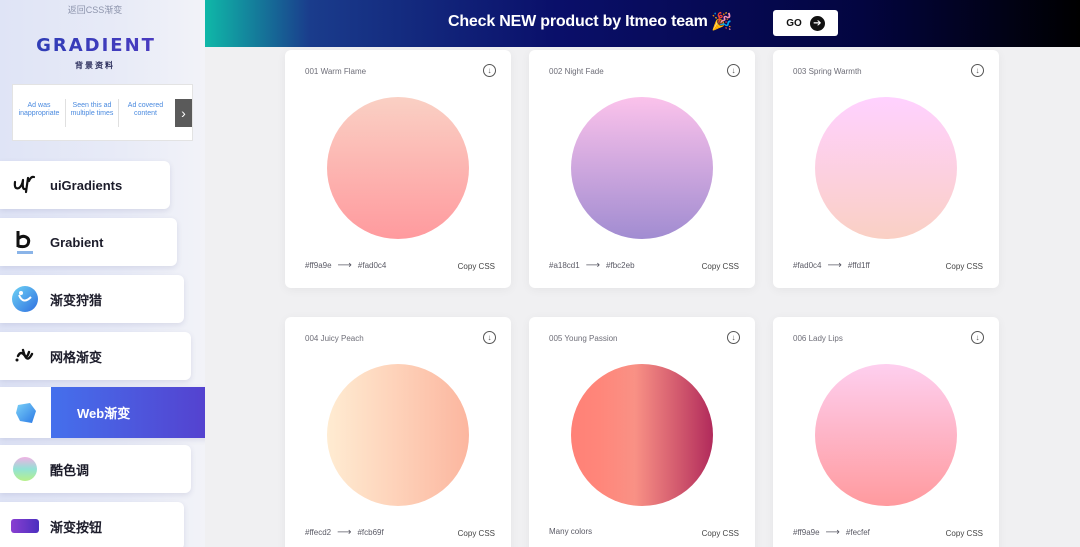 This screenshot has height=547, width=1080. I want to click on ad-option-seen-multiple: Seen this ad multiple times, so click(92, 112).